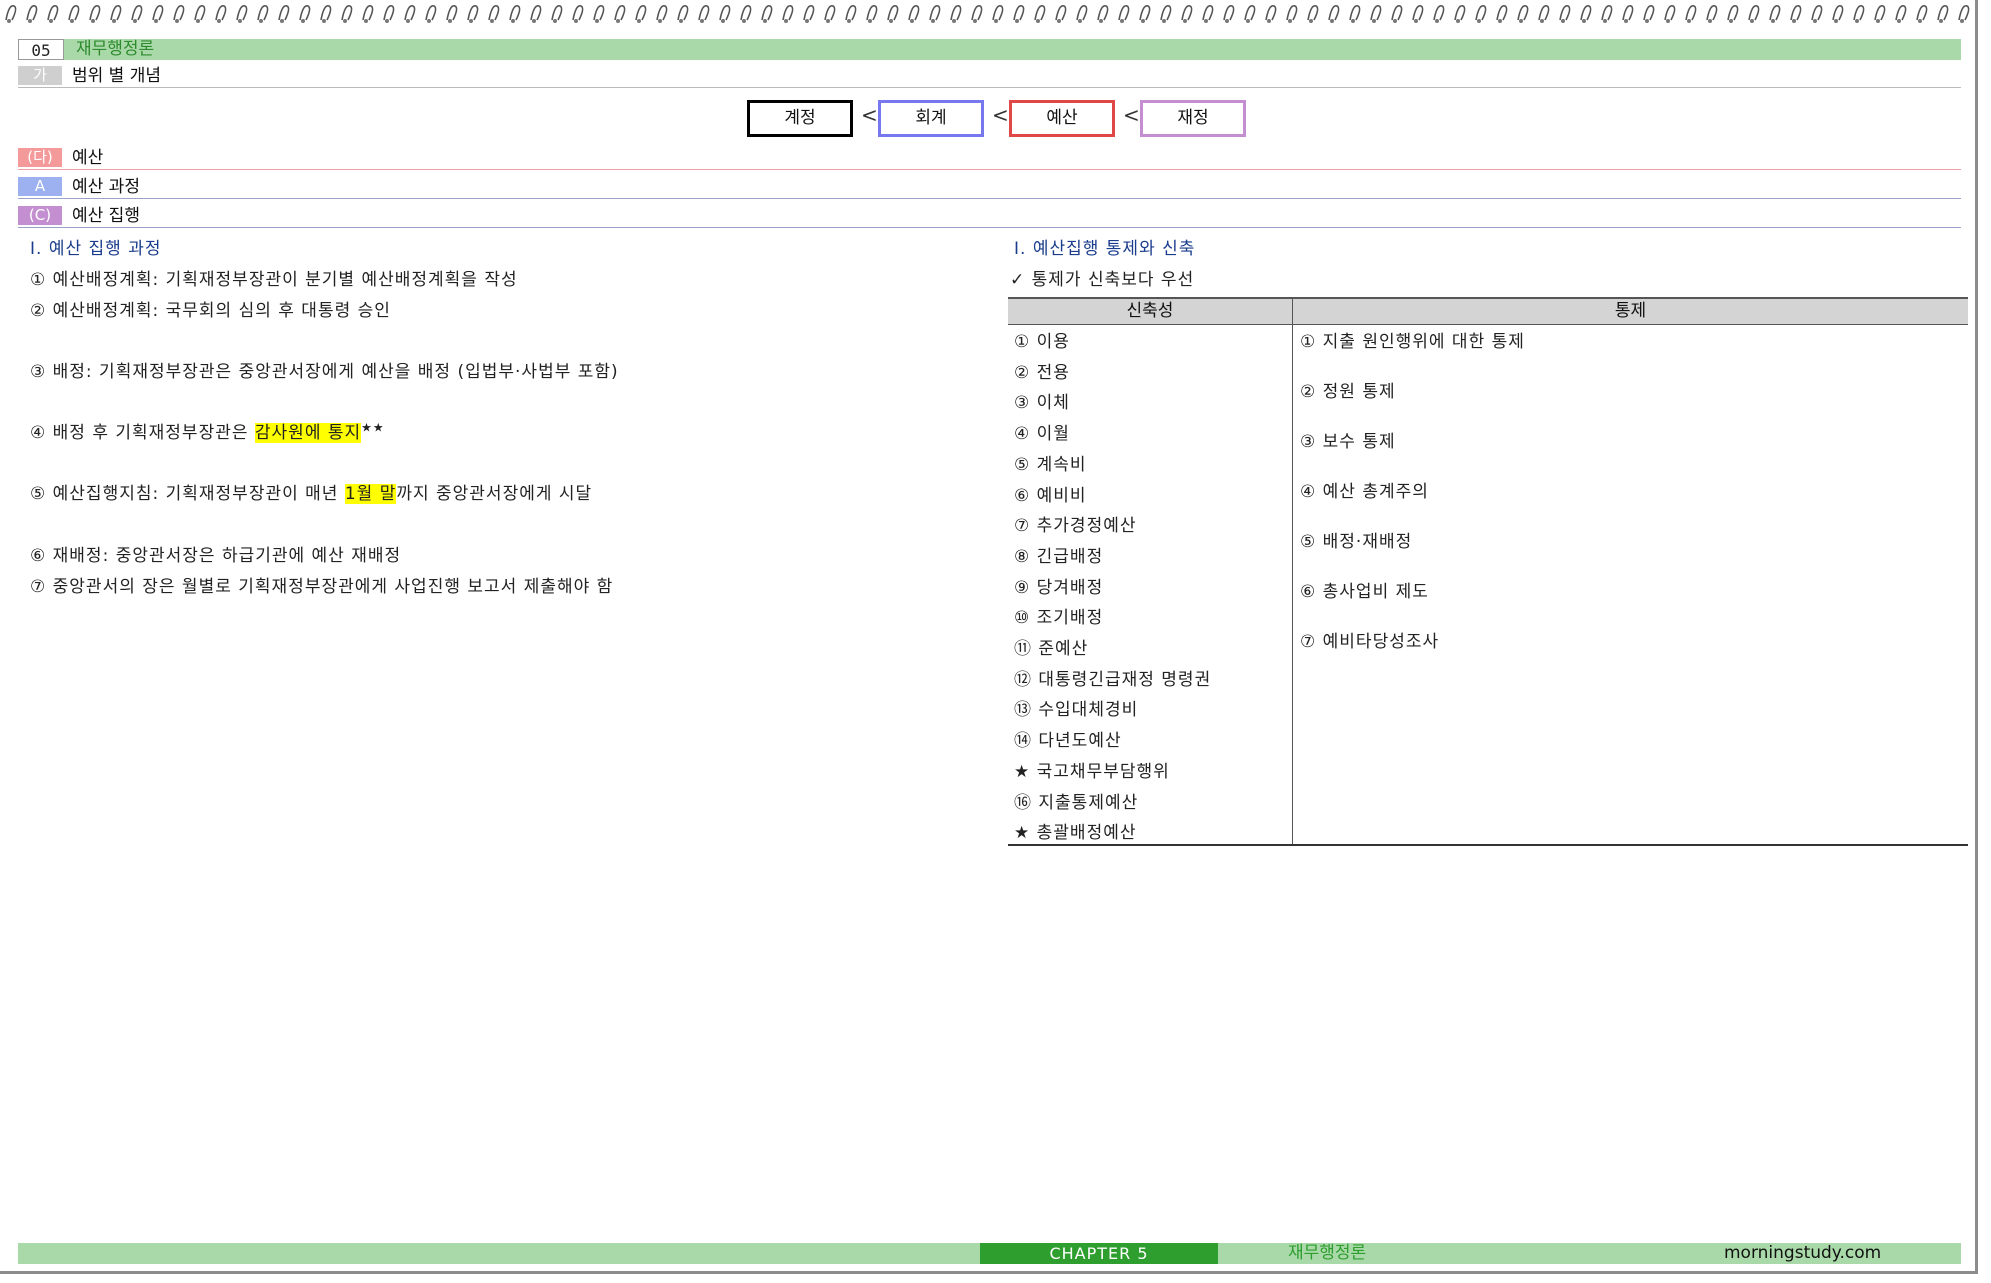  What do you see at coordinates (210, 311) in the screenshot?
I see `list-item: ② 예산배정계획: 국무회의 심의 후 대통령 승인` at bounding box center [210, 311].